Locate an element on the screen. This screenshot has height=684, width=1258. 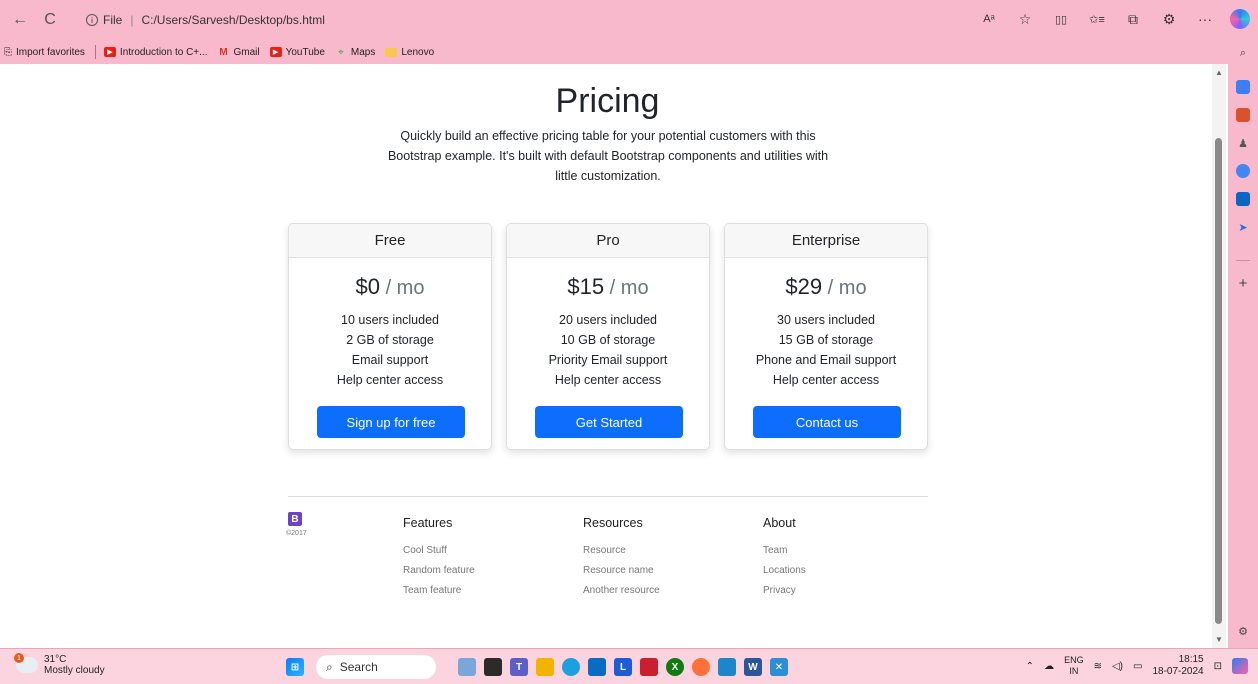
favorite-gmail: M Gmail is located at coordinates (238, 52).